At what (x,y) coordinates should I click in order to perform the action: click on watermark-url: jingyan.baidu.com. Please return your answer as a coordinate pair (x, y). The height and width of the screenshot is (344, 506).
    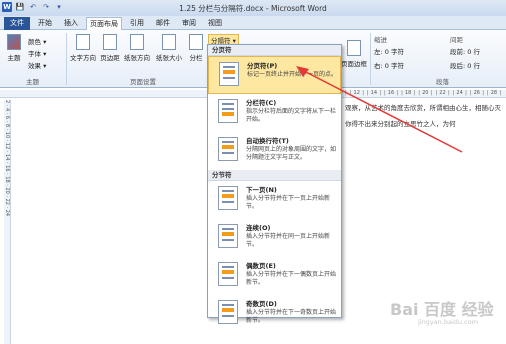
    Looking at the image, I should click on (448, 322).